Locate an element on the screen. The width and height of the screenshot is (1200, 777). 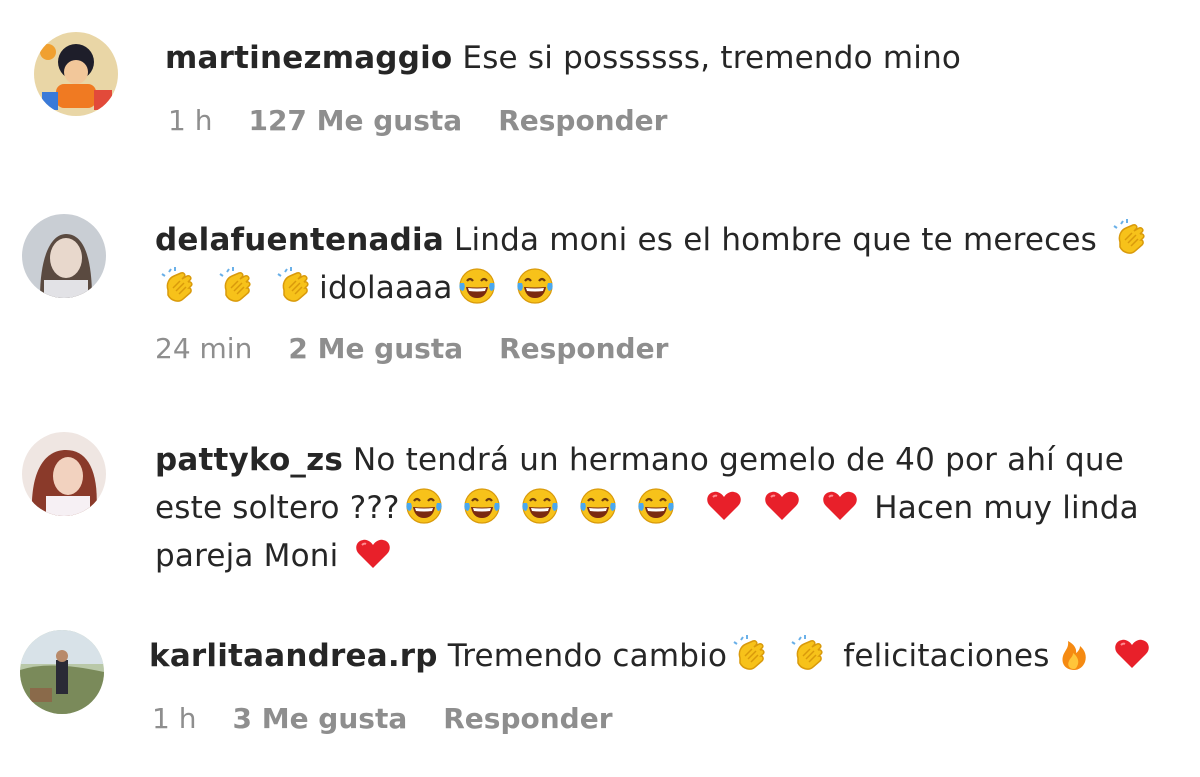
comment-username: martinezmaggio is located at coordinates (308, 58).